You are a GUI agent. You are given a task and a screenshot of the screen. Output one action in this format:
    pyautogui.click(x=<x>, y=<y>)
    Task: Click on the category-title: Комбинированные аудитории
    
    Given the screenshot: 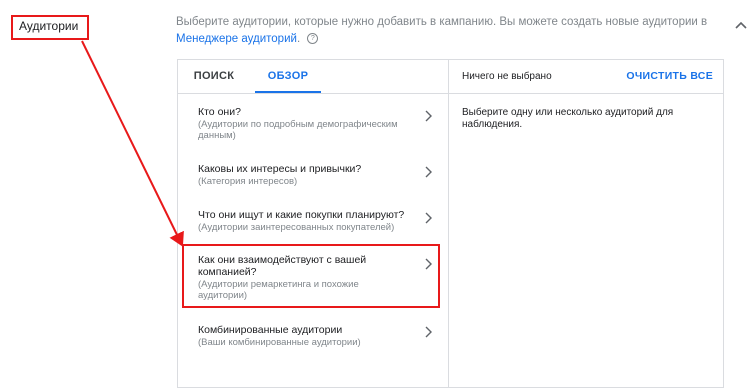 What is the action you would take?
    pyautogui.click(x=270, y=330)
    